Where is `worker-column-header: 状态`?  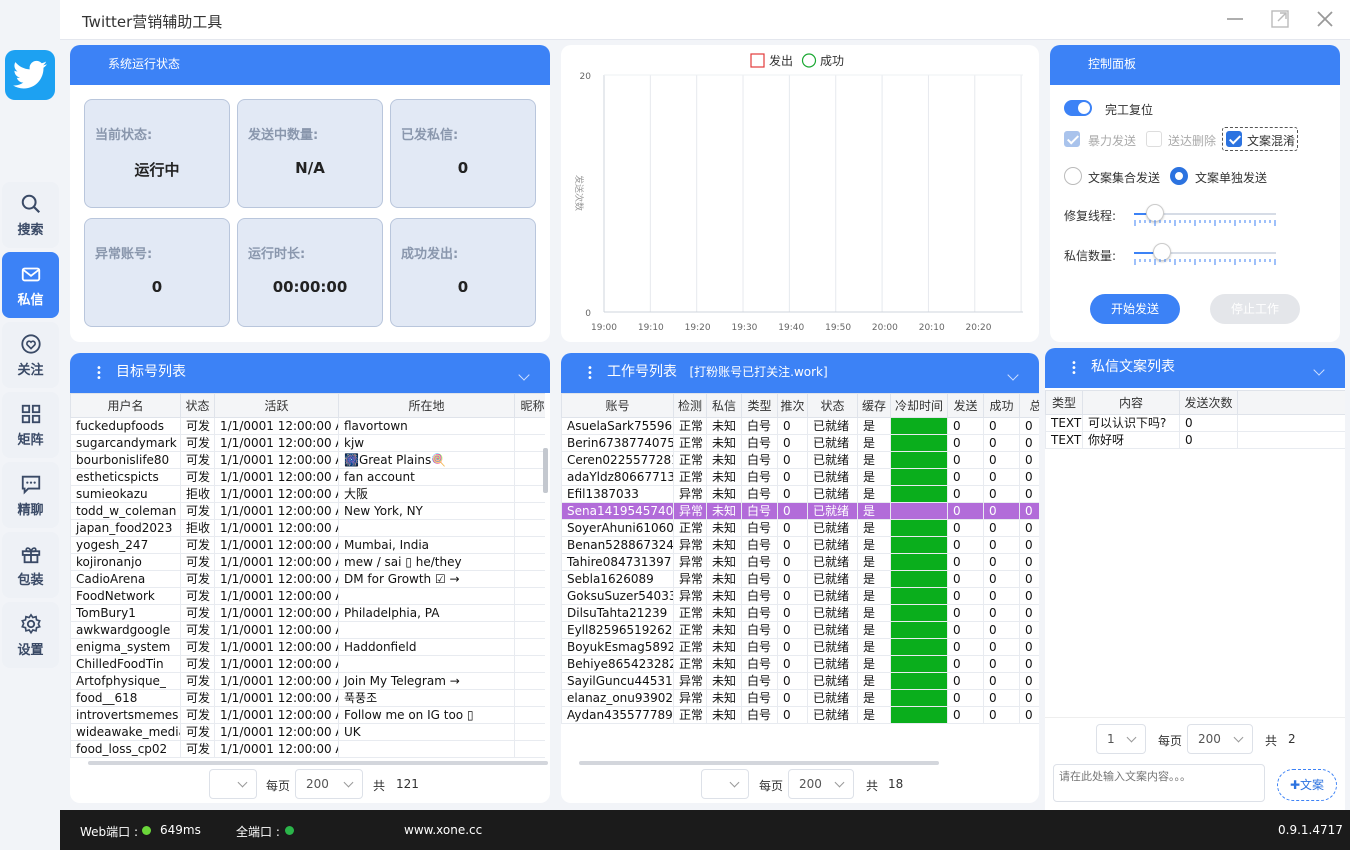 worker-column-header: 状态 is located at coordinates (832, 405).